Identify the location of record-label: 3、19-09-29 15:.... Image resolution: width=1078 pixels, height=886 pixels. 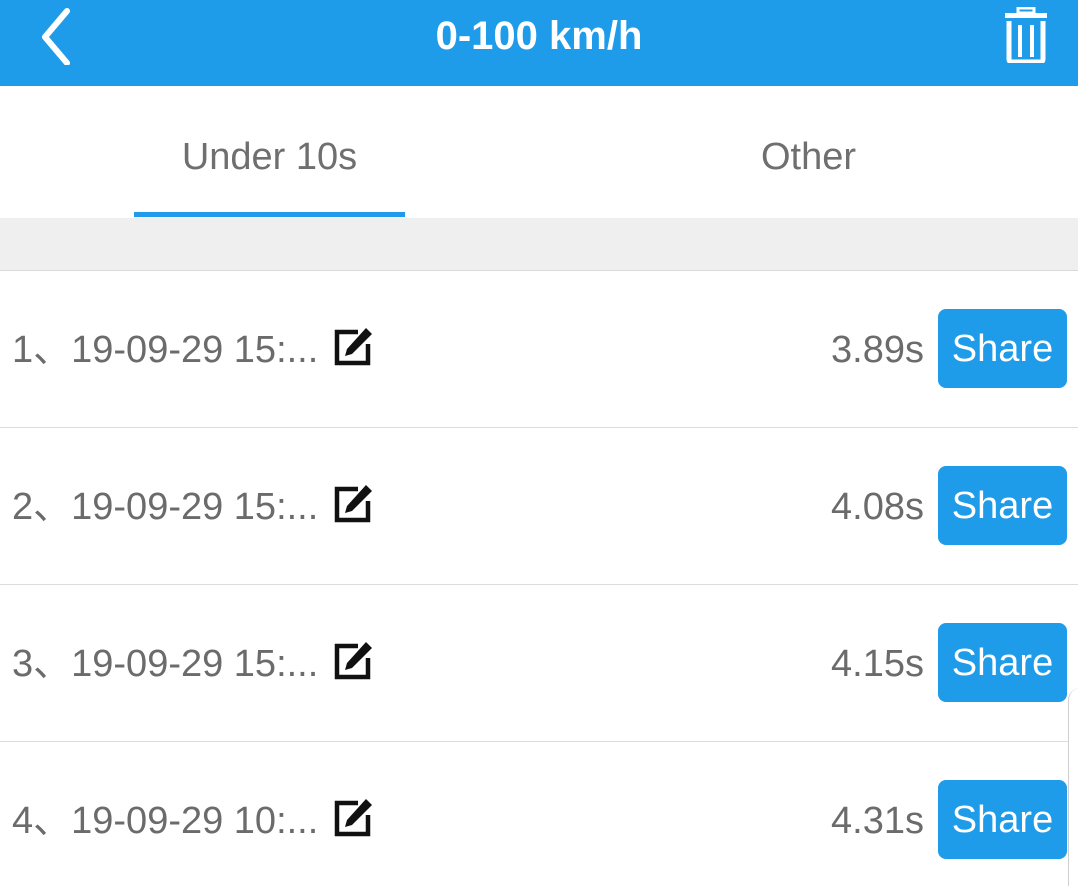
(165, 664).